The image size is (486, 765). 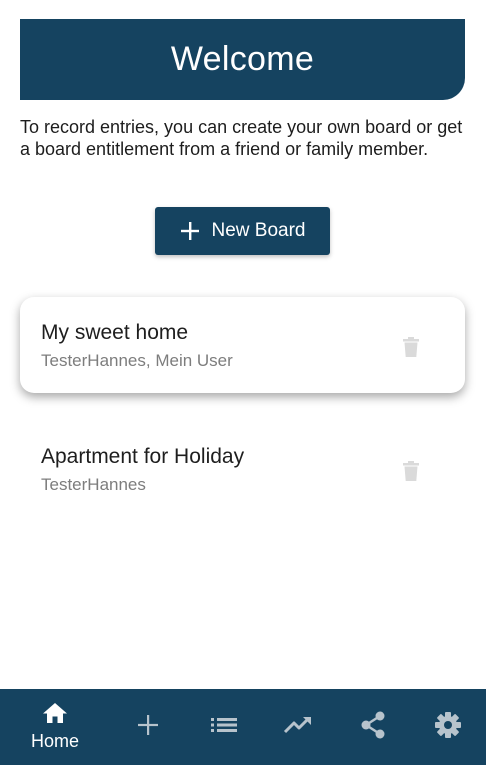 I want to click on nav-settings, so click(x=448, y=727).